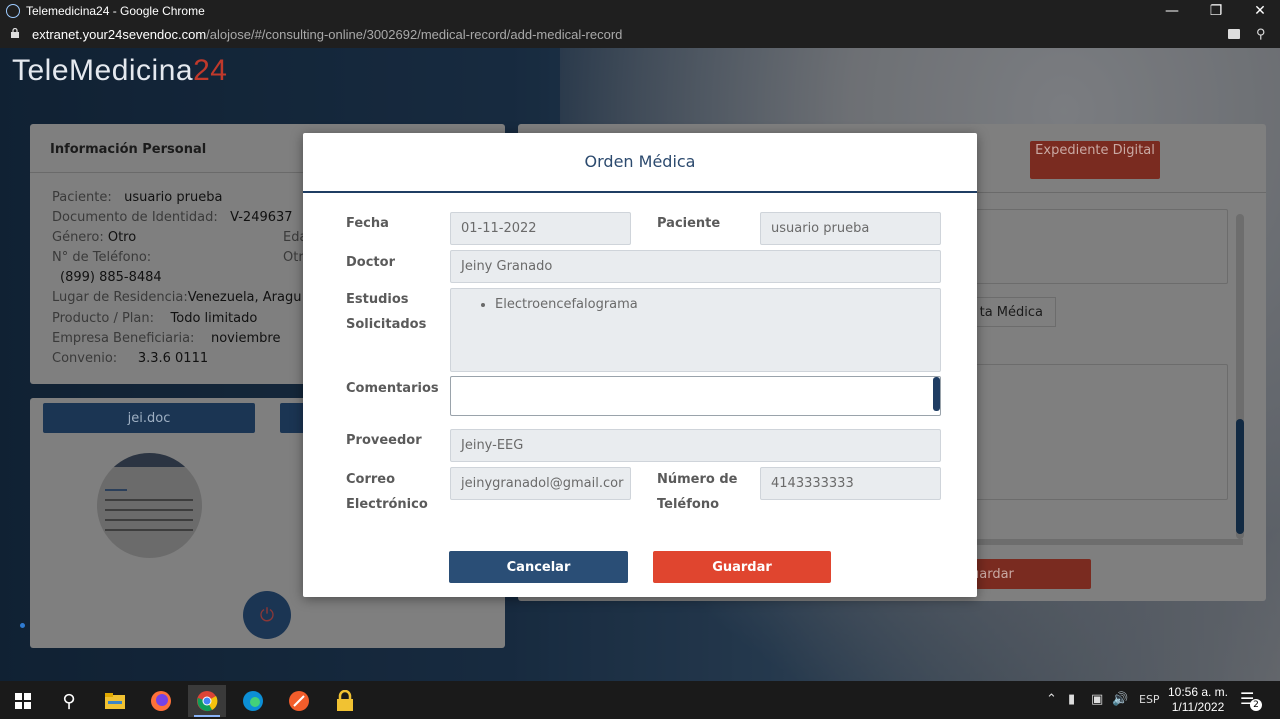 The image size is (1280, 719). Describe the element at coordinates (166, 338) in the screenshot. I see `info-row-company: Empresa Beneficiaria: noviembre` at that location.